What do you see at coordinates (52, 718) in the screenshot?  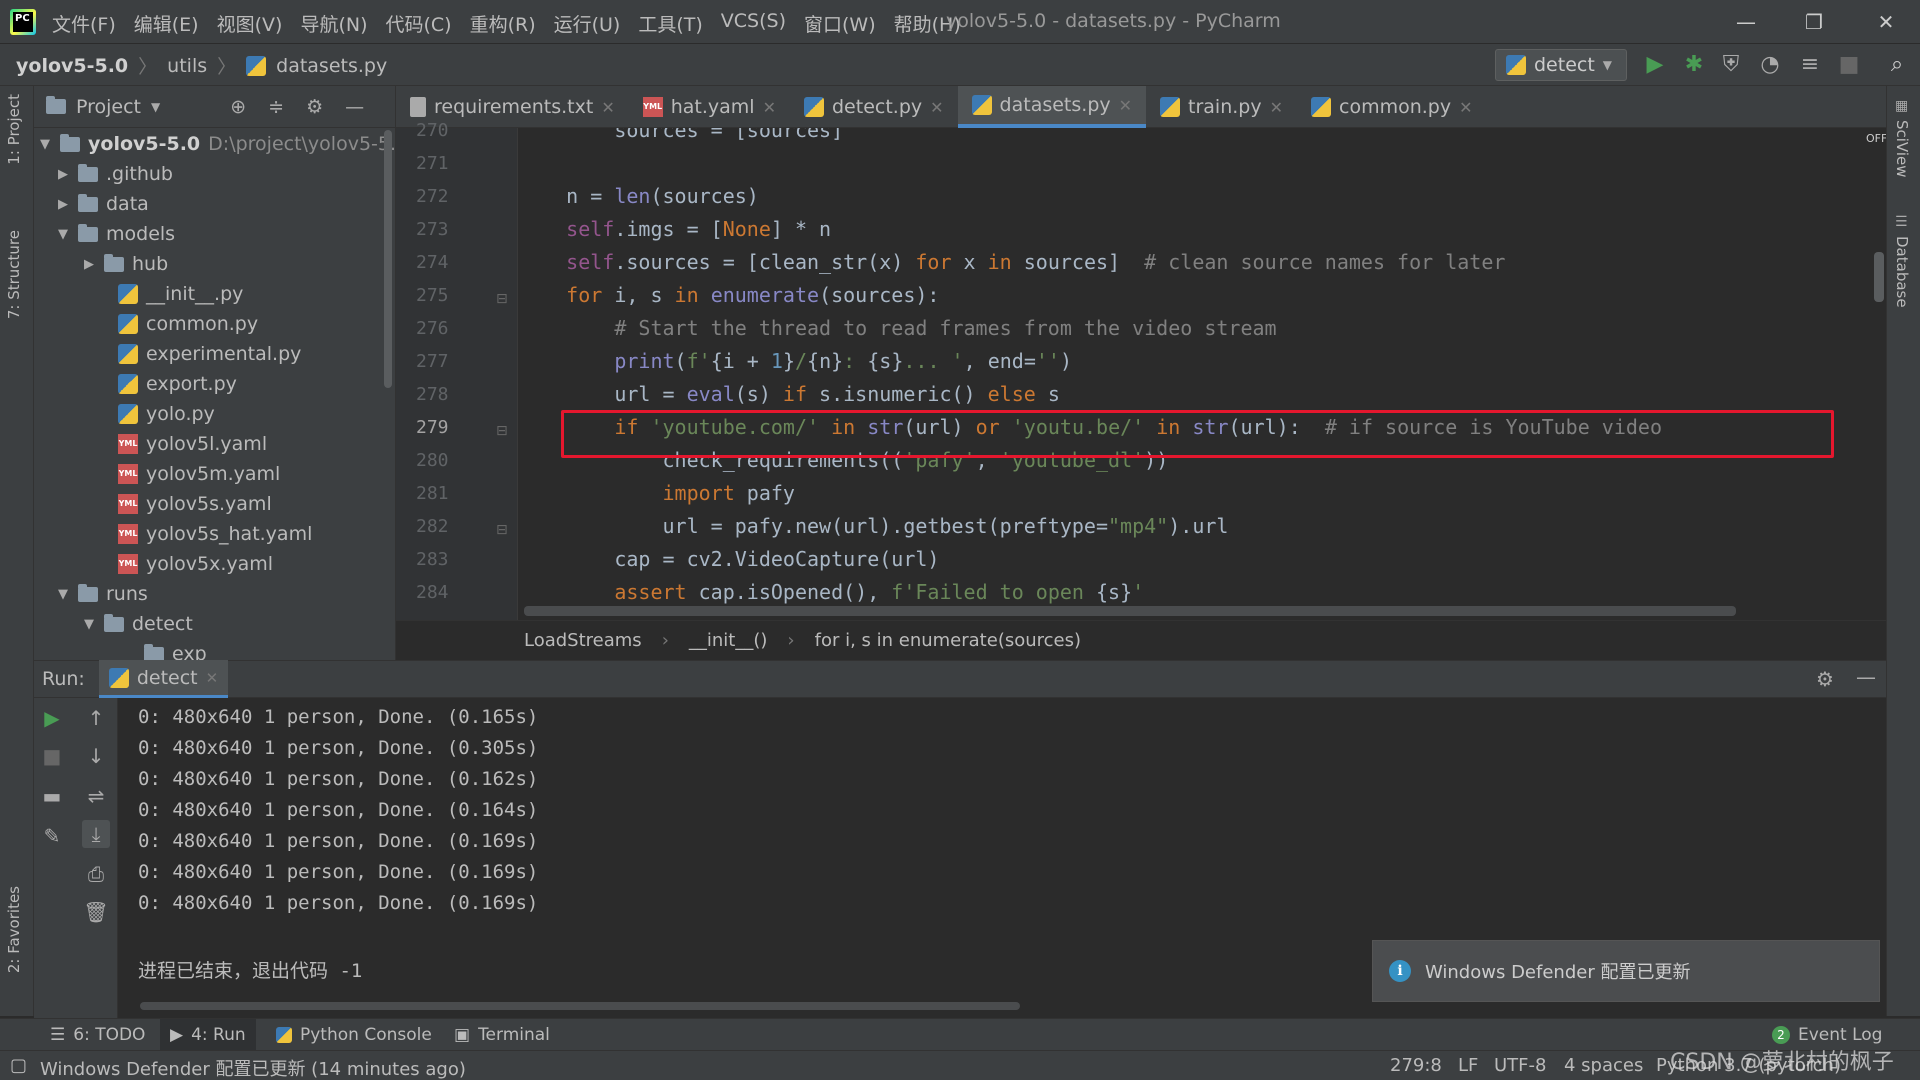 I see `rerun-icon: ▶` at bounding box center [52, 718].